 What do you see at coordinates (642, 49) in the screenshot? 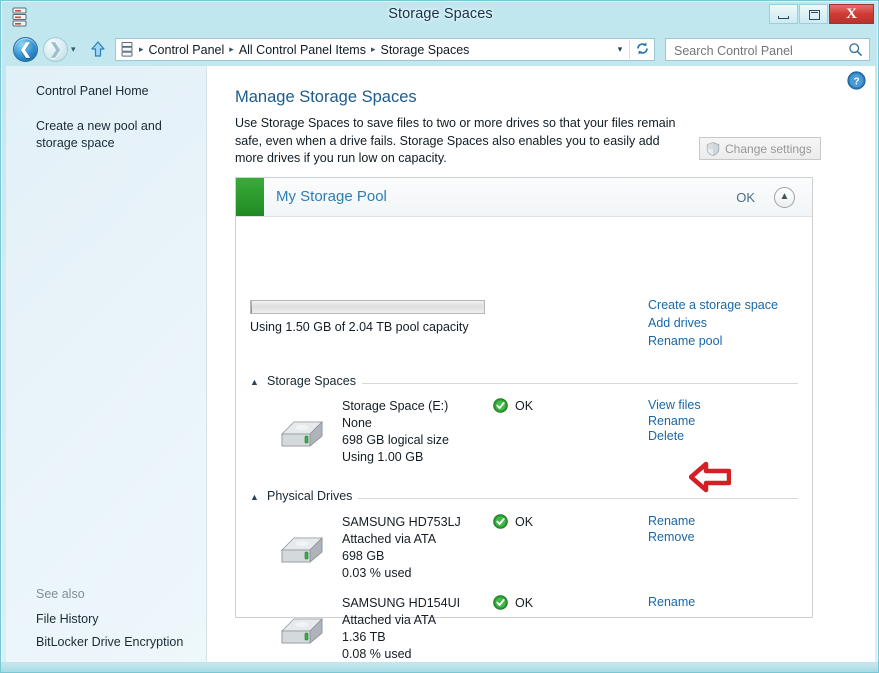
I see `refresh-button` at bounding box center [642, 49].